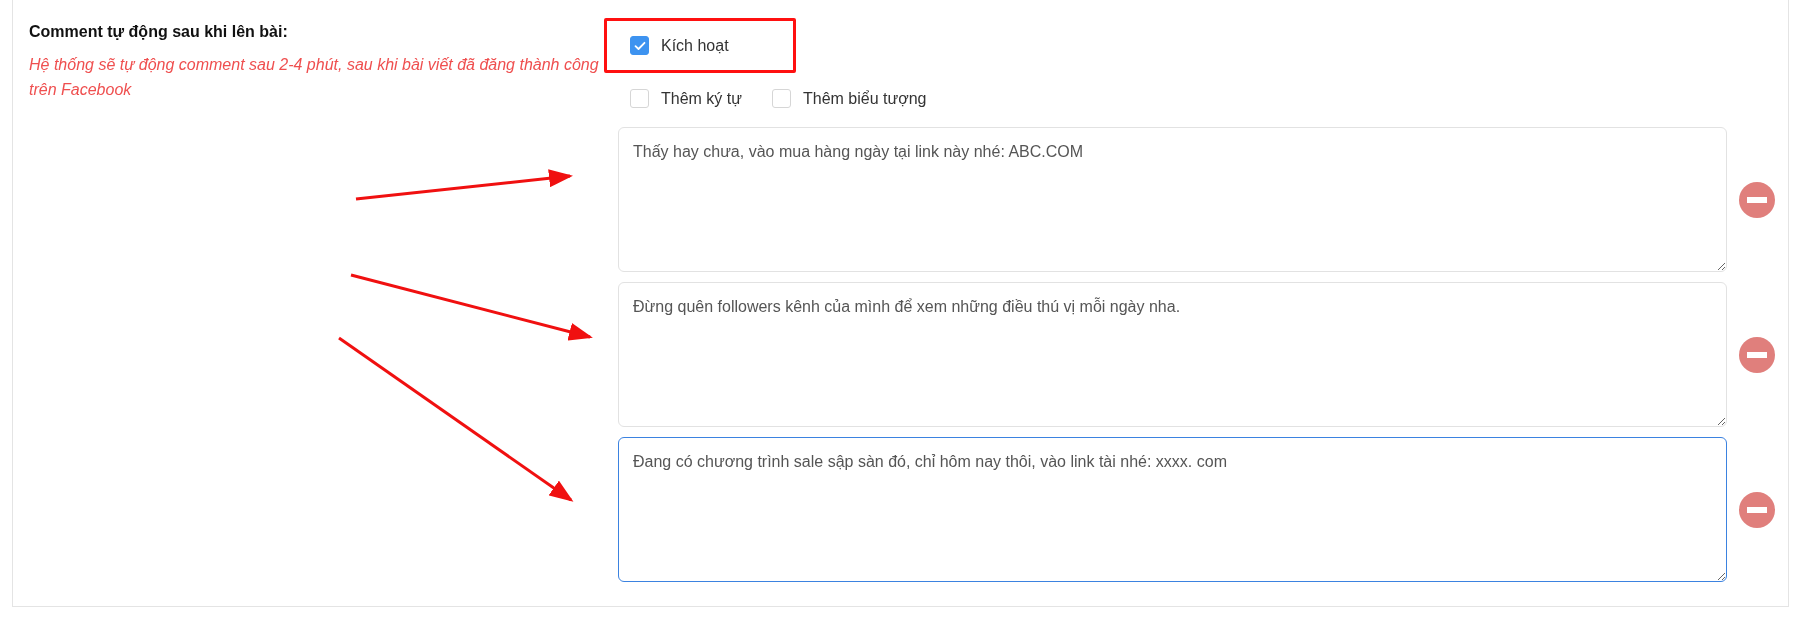  What do you see at coordinates (864, 98) in the screenshot?
I see `checkbox-label: Thêm biểu tượng` at bounding box center [864, 98].